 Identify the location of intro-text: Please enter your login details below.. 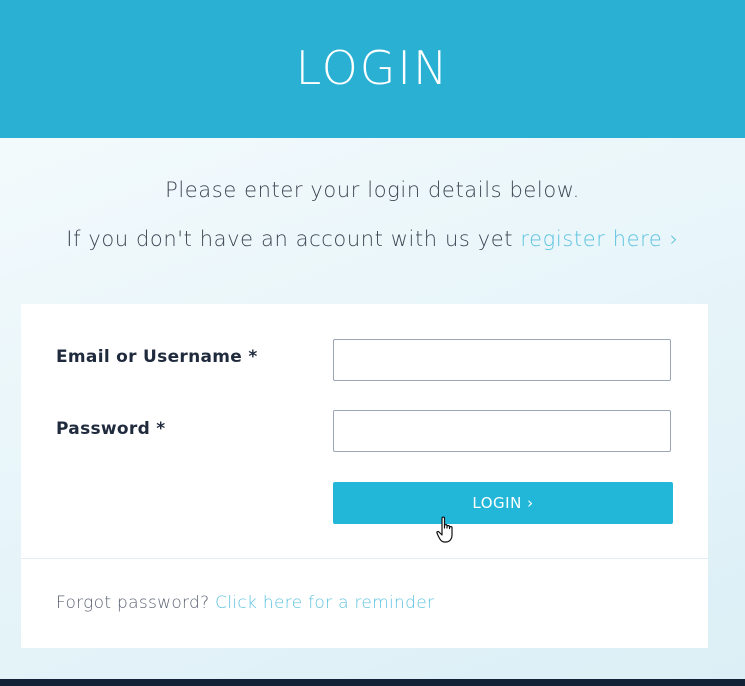
(372, 190).